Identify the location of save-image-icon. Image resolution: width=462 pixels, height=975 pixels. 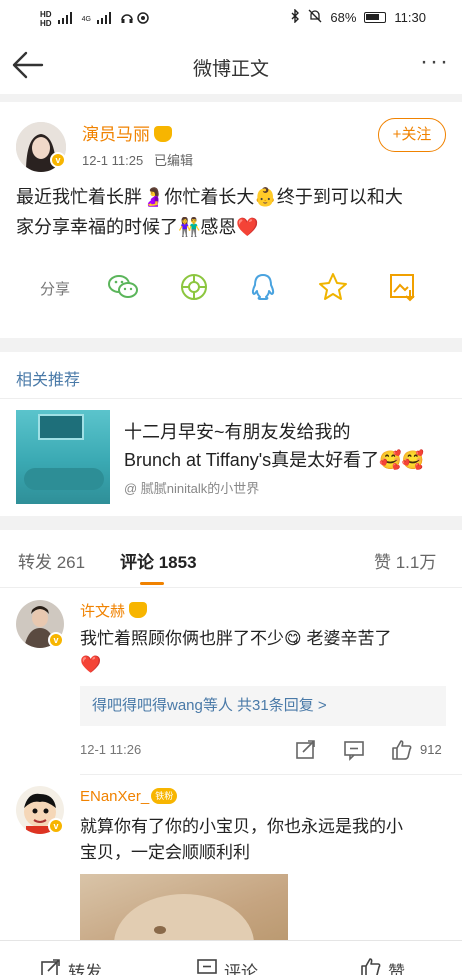
(403, 287).